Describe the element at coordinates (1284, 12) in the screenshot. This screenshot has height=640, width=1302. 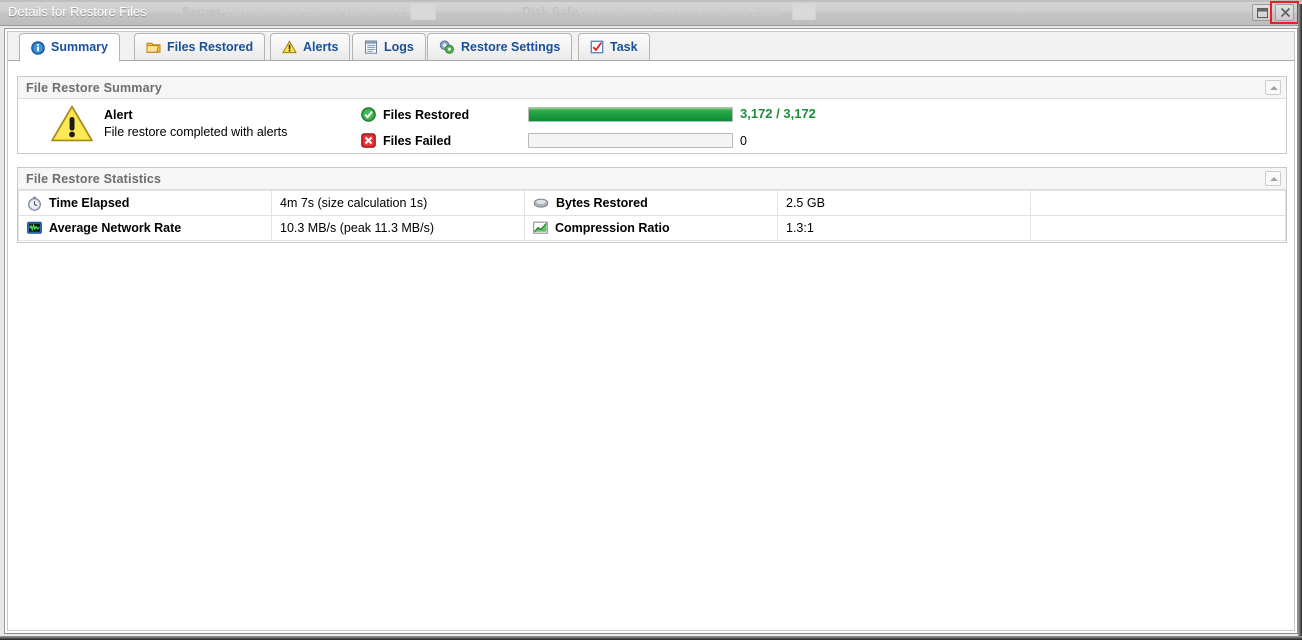
I see `close-button-highlight` at that location.